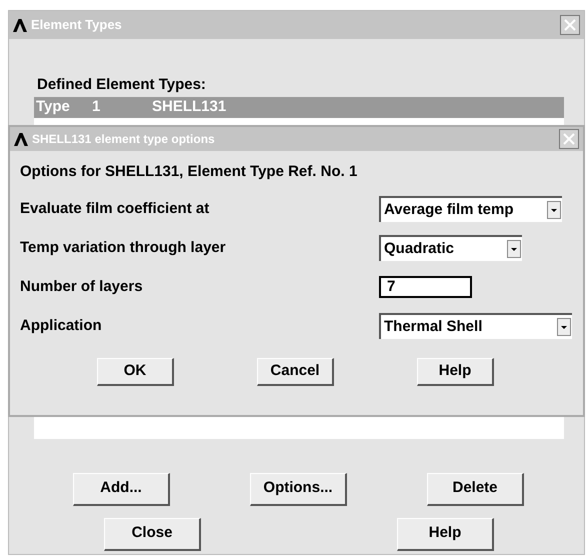  I want to click on dialog-title: SHELL131 element type options, so click(124, 139).